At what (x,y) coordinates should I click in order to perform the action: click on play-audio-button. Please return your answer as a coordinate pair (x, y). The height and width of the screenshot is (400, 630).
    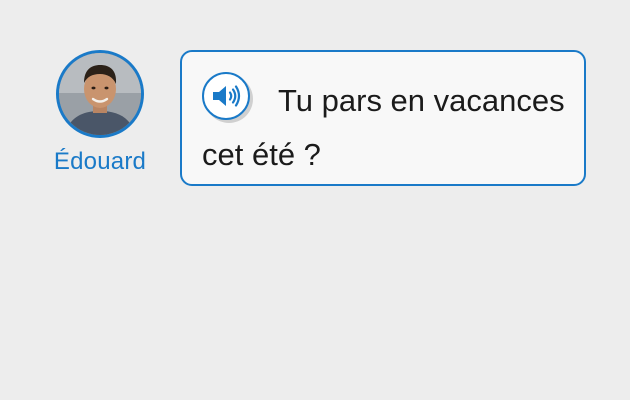
    Looking at the image, I should click on (226, 96).